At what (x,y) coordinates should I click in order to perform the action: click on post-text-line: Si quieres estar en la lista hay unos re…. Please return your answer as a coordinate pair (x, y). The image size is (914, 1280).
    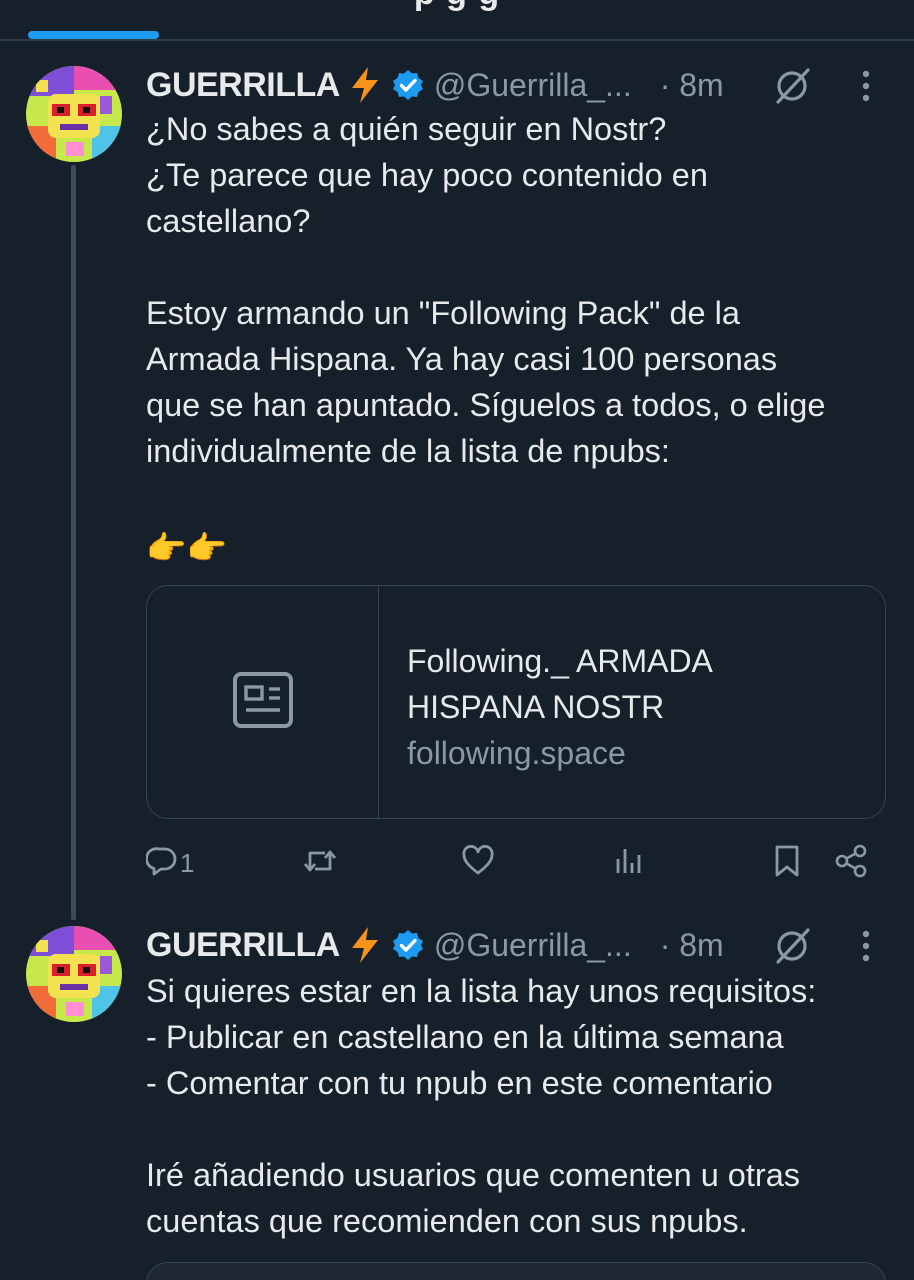
    Looking at the image, I should click on (481, 991).